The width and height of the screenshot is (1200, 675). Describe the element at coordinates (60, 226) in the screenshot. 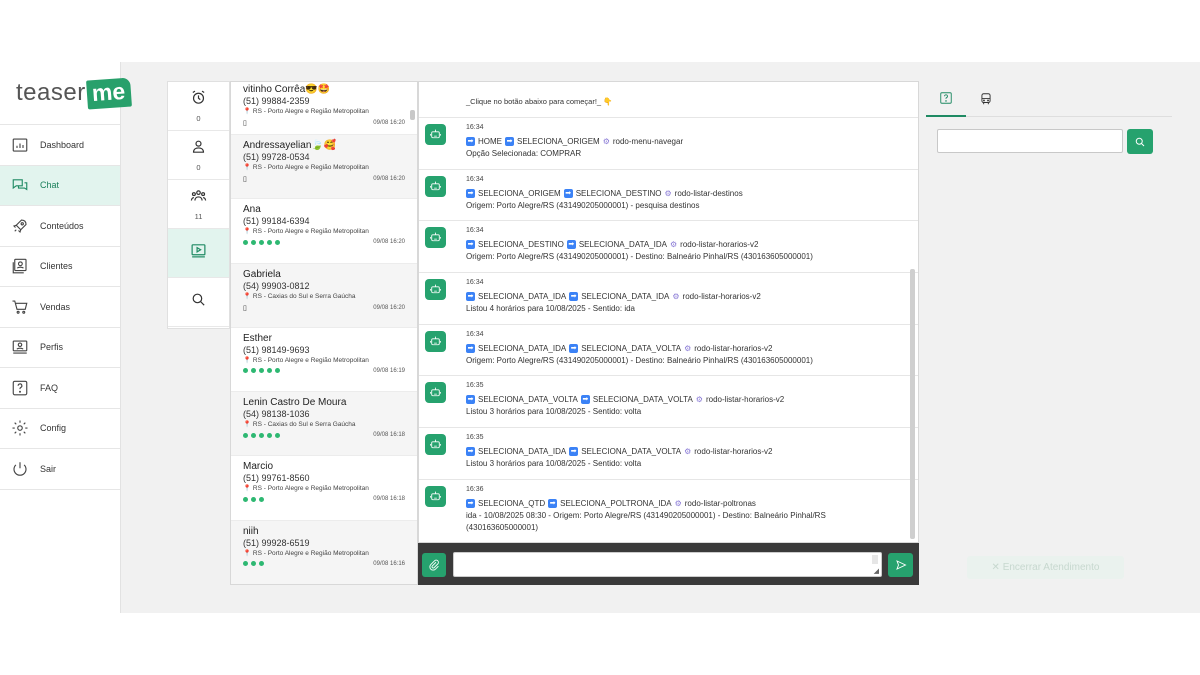

I see `nav-item-conteudos: Conteúdos` at that location.